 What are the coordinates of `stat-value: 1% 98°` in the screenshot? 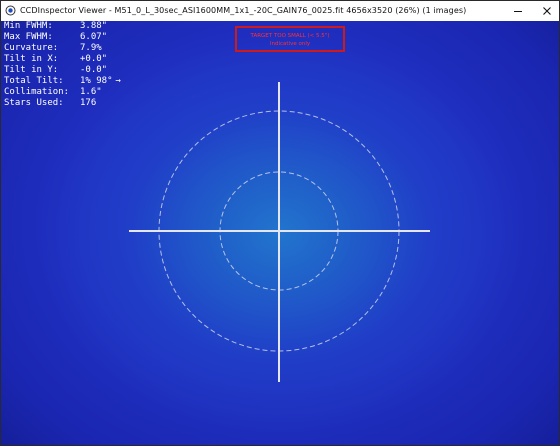 It's located at (96, 81).